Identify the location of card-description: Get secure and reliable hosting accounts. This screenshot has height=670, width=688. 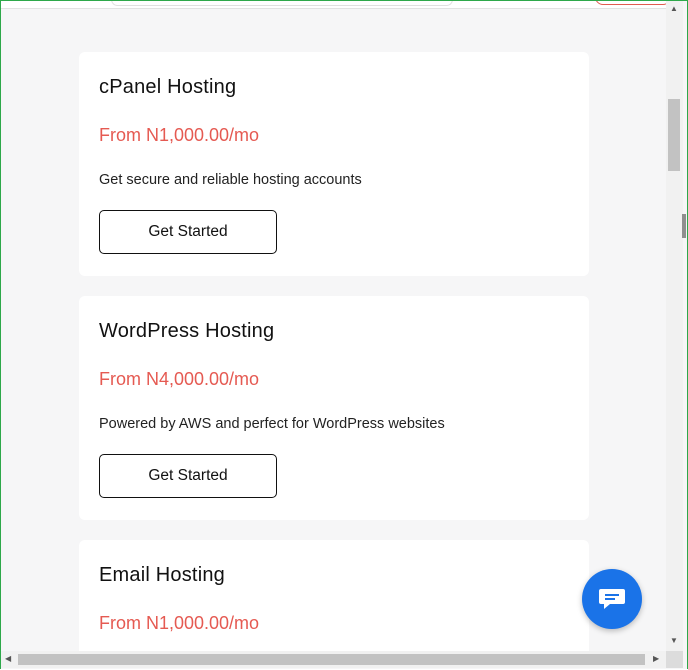
(230, 180).